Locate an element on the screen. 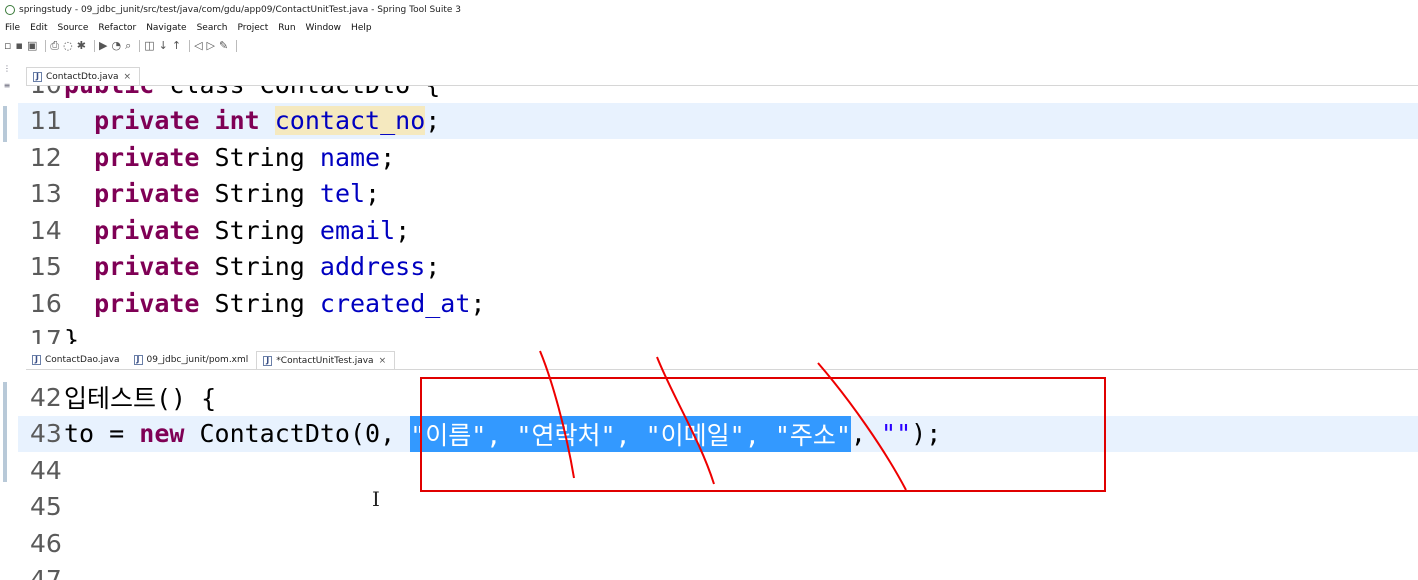 This screenshot has height=580, width=1418. code-token: public is located at coordinates (109, 92).